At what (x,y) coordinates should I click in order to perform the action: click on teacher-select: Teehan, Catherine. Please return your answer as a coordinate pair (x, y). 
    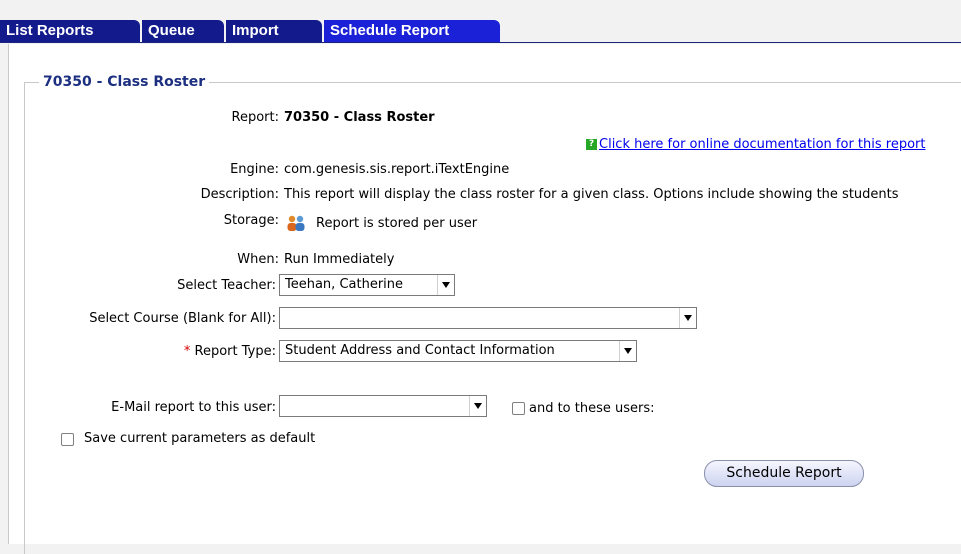
    Looking at the image, I should click on (367, 285).